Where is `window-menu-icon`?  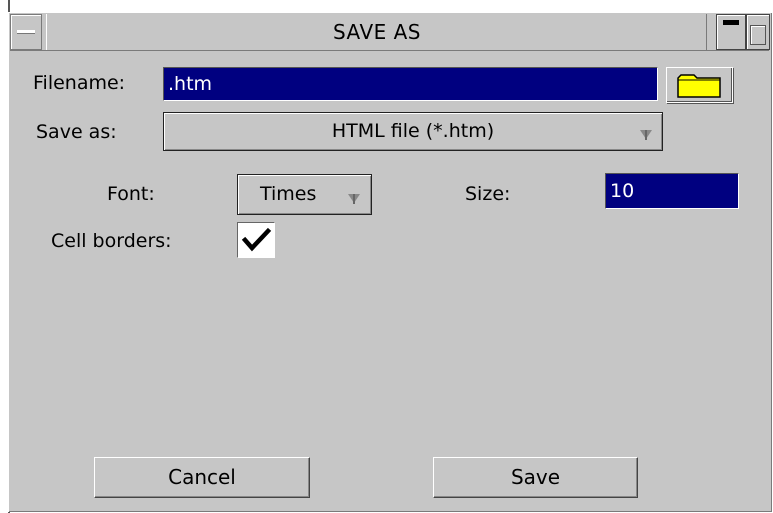
window-menu-icon is located at coordinates (26, 32).